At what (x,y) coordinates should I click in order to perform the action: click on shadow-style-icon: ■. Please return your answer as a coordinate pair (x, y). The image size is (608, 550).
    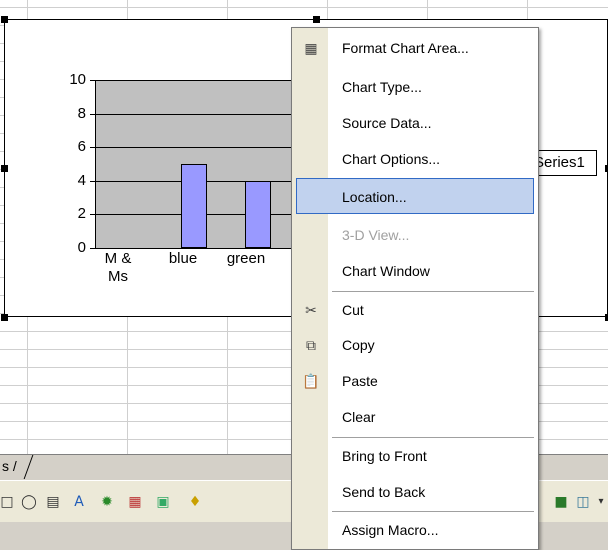
    Looking at the image, I should click on (561, 502).